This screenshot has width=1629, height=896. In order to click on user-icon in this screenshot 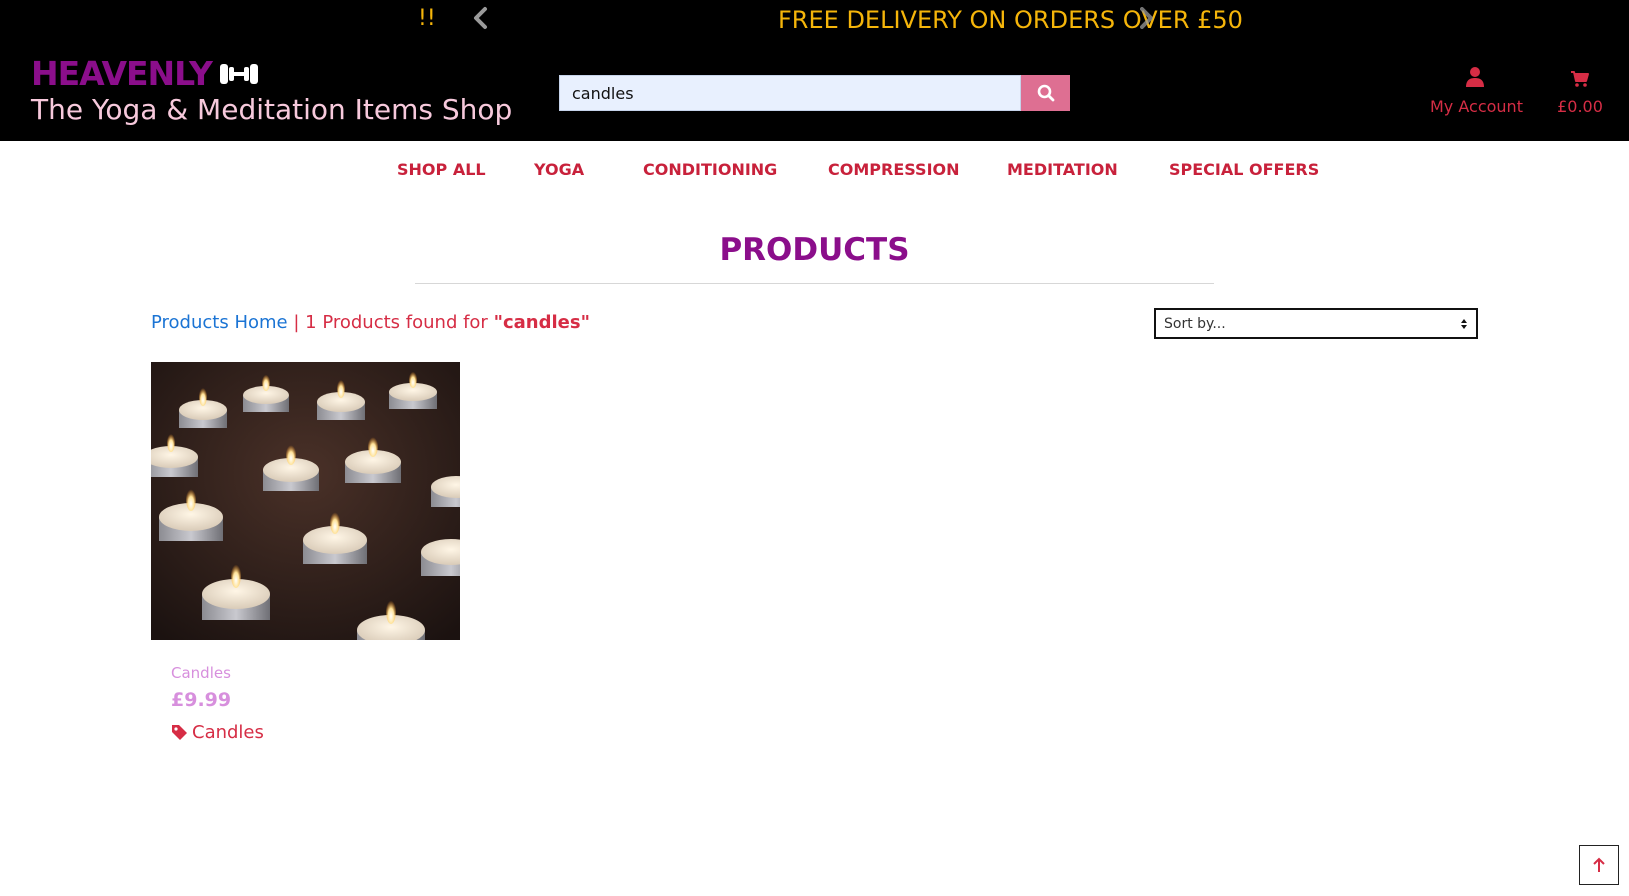, I will do `click(1475, 77)`.